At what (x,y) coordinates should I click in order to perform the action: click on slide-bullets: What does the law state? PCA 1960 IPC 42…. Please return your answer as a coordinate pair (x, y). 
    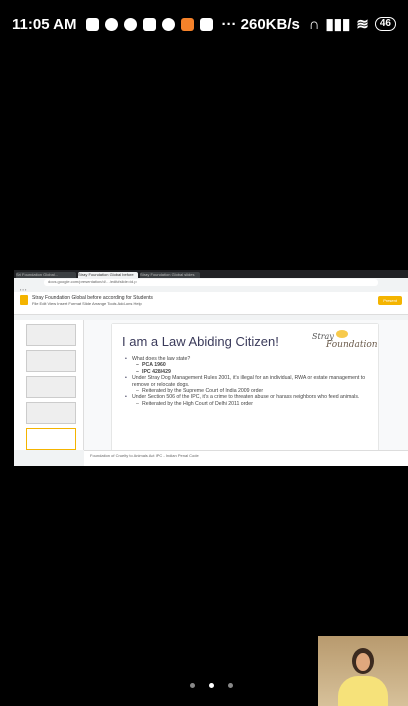
    Looking at the image, I should click on (246, 382).